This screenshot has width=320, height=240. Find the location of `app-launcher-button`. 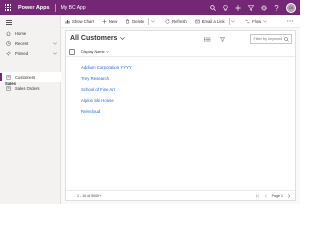

app-launcher-button is located at coordinates (8, 7).